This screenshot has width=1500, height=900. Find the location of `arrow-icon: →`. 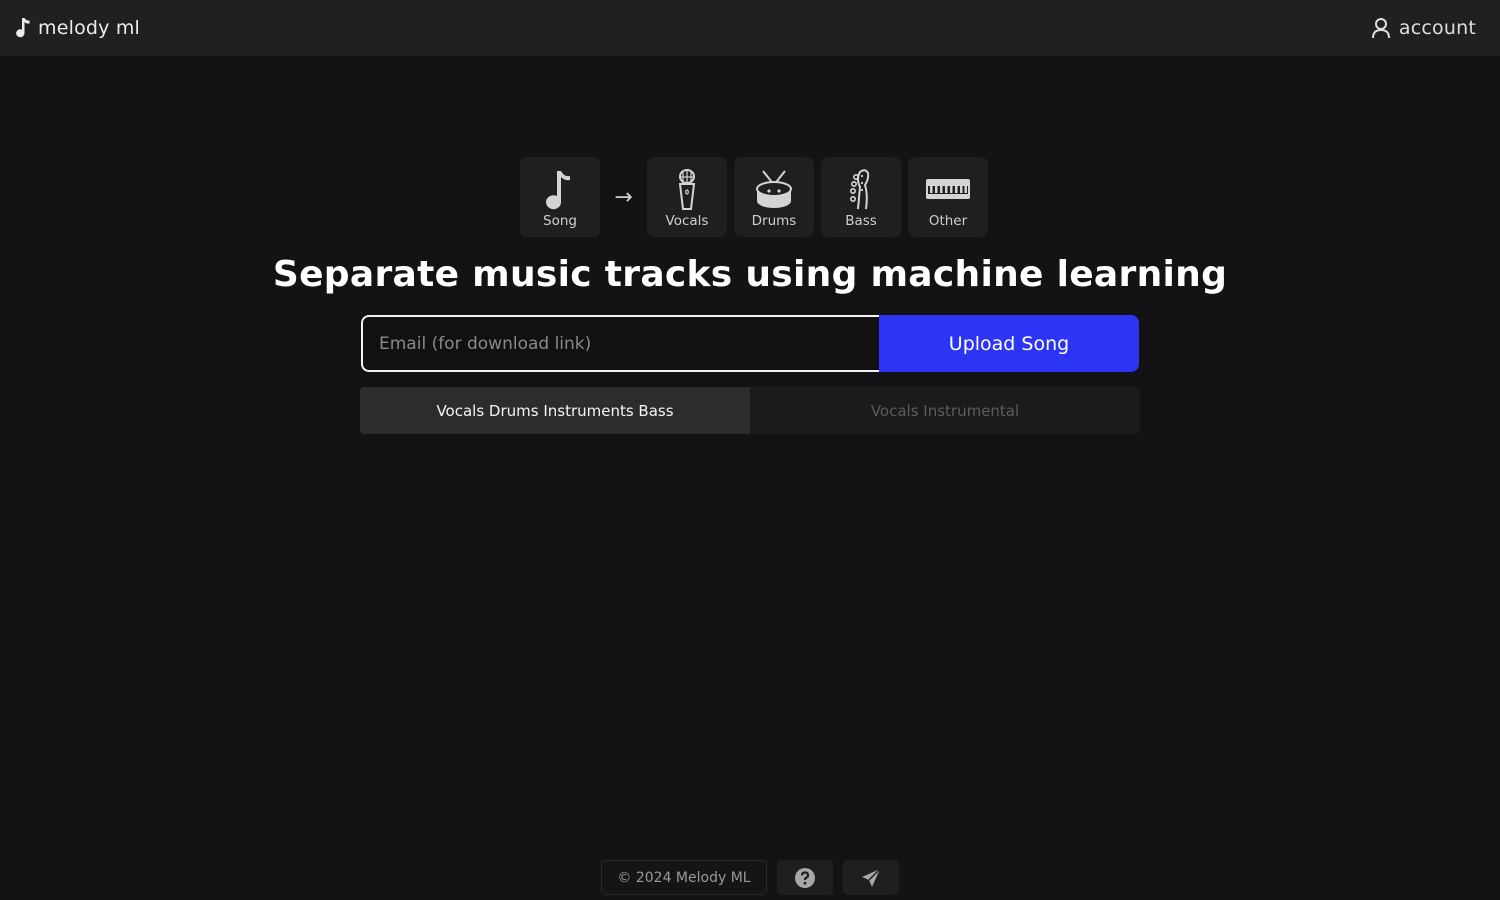

arrow-icon: → is located at coordinates (623, 197).